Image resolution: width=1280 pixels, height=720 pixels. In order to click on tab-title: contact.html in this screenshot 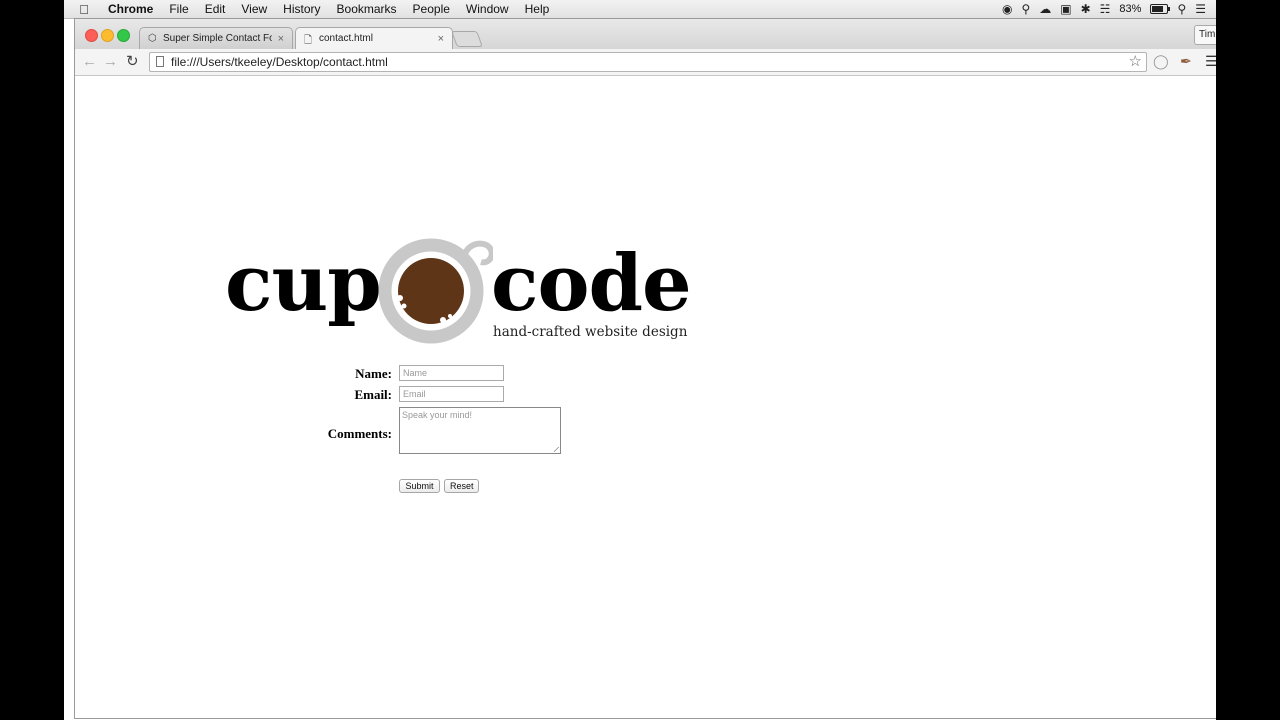, I will do `click(346, 38)`.